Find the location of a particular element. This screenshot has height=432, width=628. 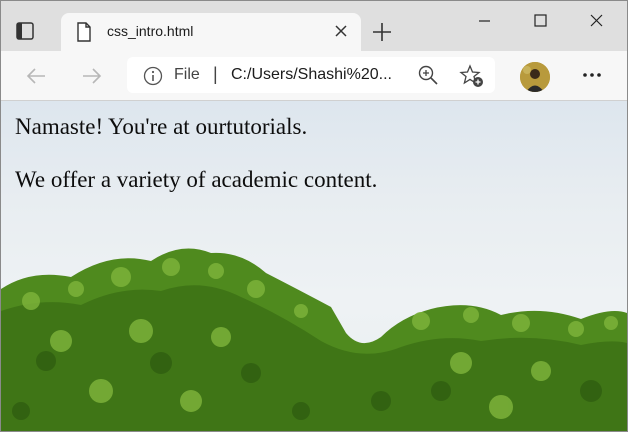

forward-button is located at coordinates (92, 76).